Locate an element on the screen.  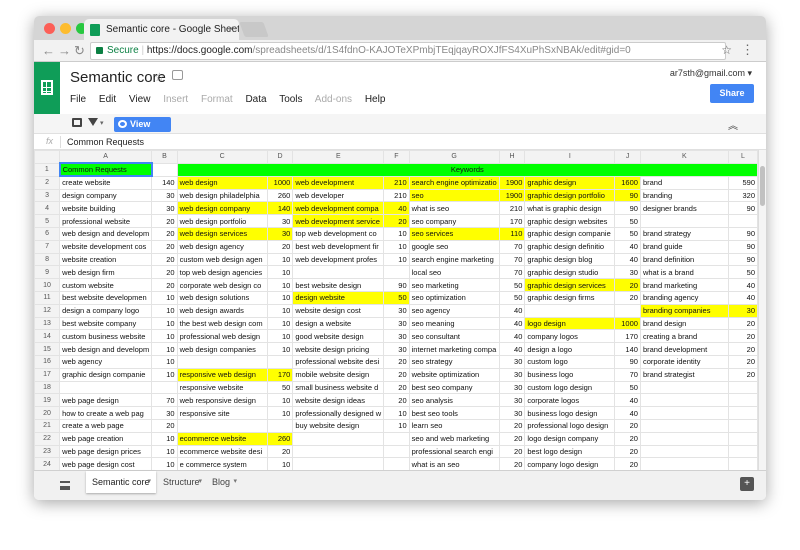
menu-data: Data is located at coordinates (255, 99).